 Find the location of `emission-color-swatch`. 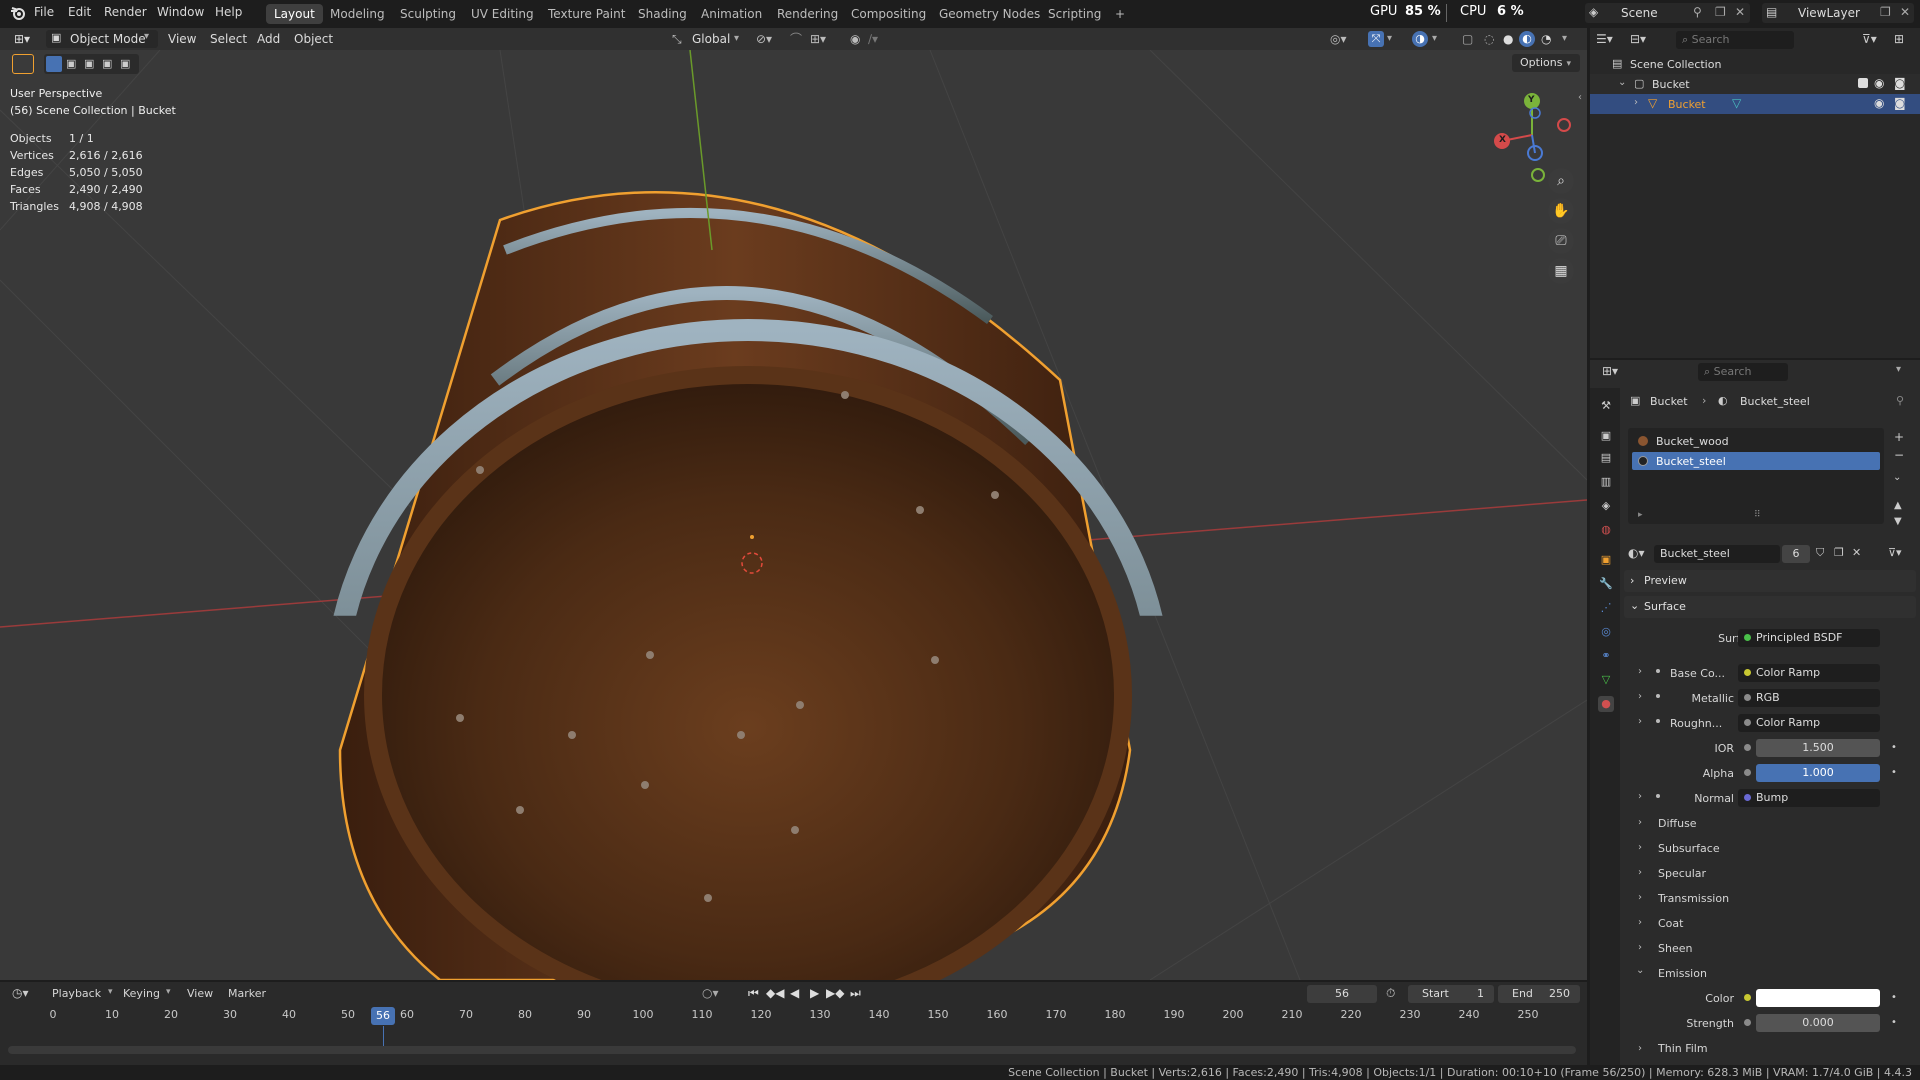

emission-color-swatch is located at coordinates (1818, 998).